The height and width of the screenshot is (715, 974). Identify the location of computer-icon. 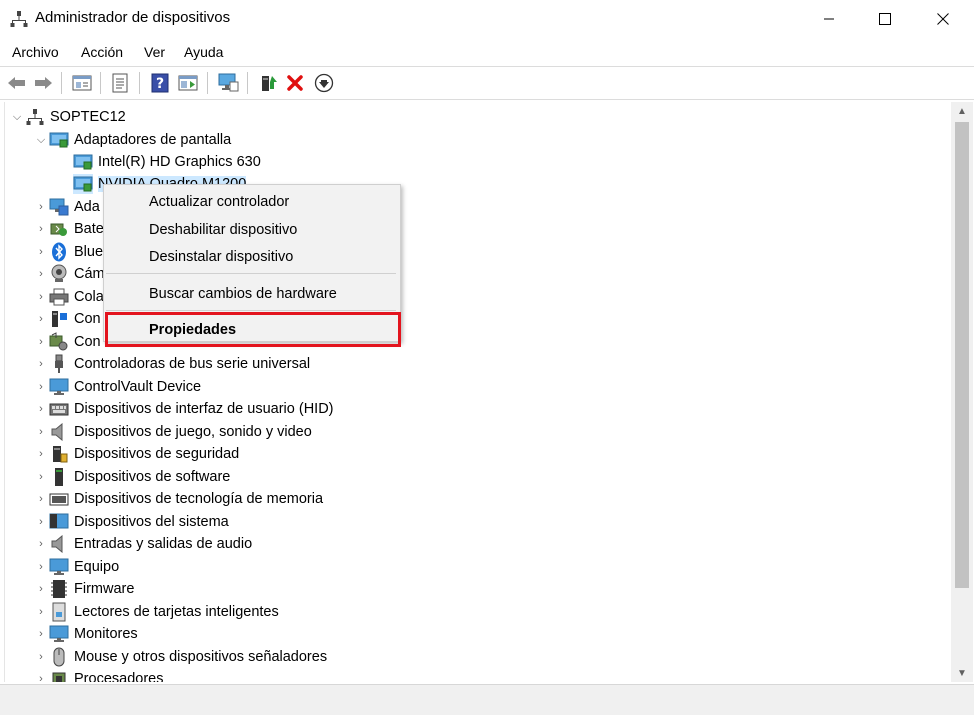
(59, 567).